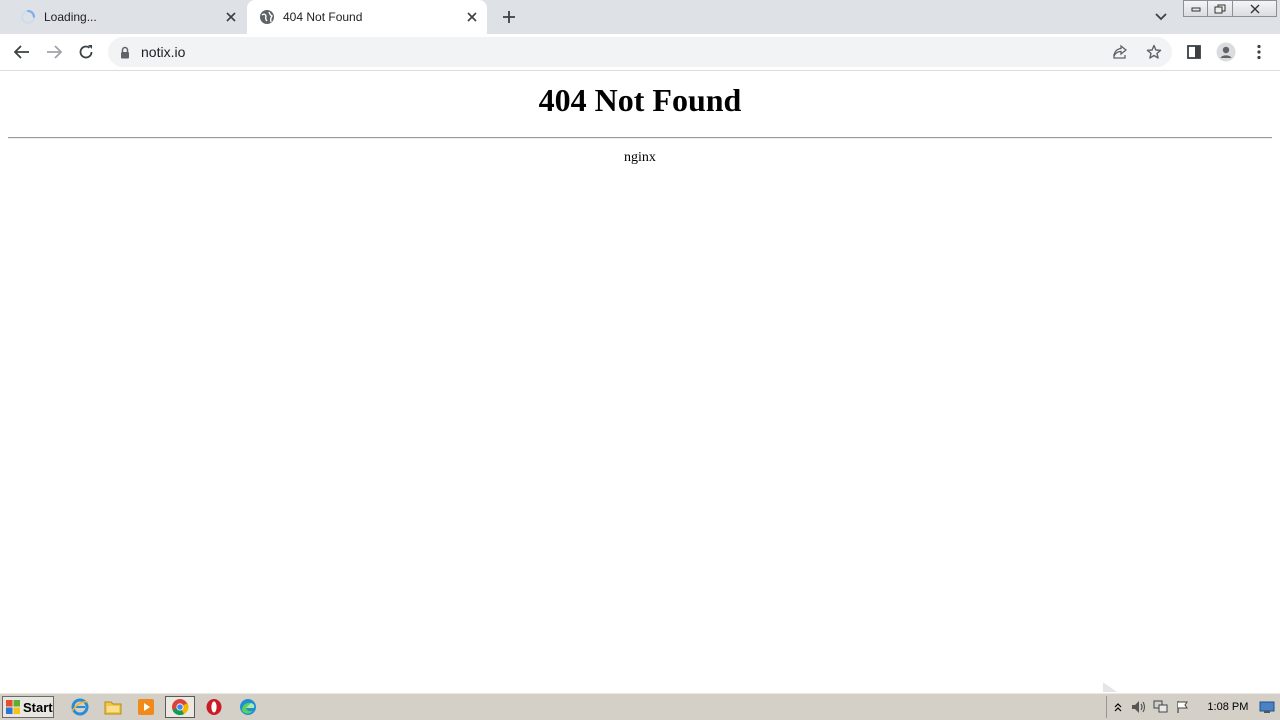 The width and height of the screenshot is (1280, 720). I want to click on side-panel-button, so click(1194, 52).